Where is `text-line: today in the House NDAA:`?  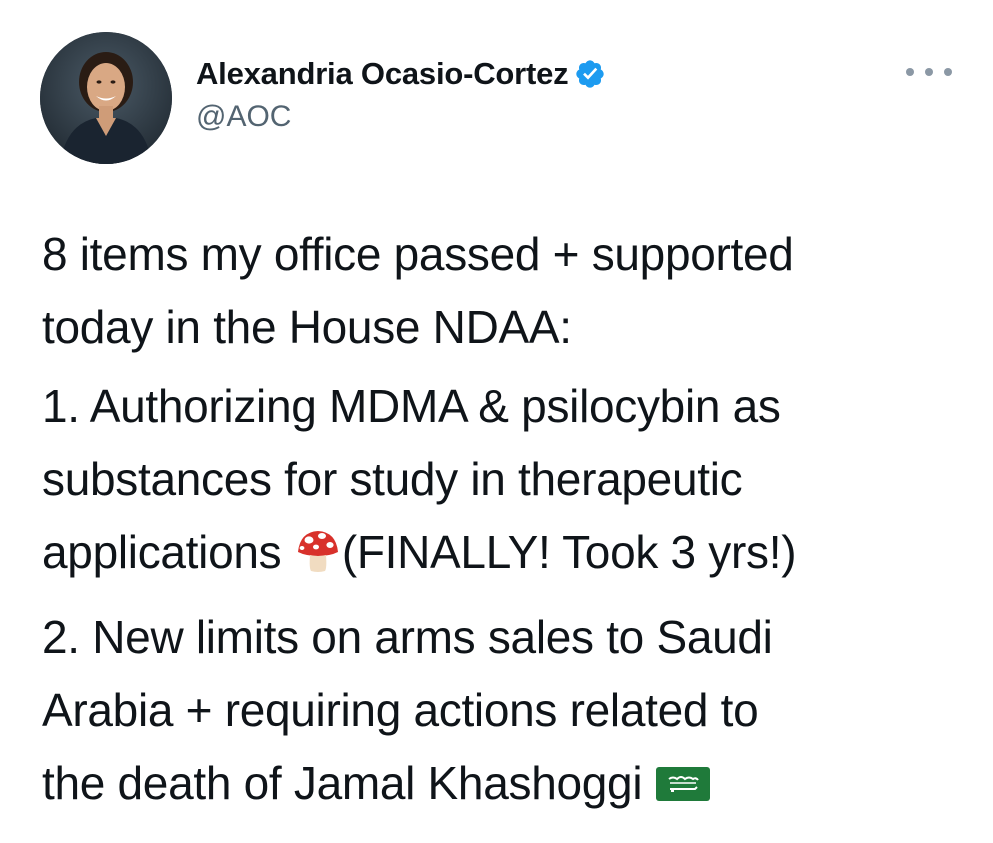
text-line: today in the House NDAA: is located at coordinates (307, 327).